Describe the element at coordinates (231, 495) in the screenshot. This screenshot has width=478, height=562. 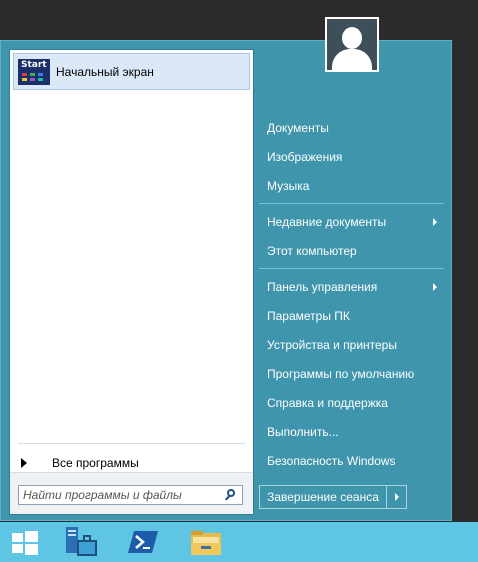
I see `search-icon` at that location.